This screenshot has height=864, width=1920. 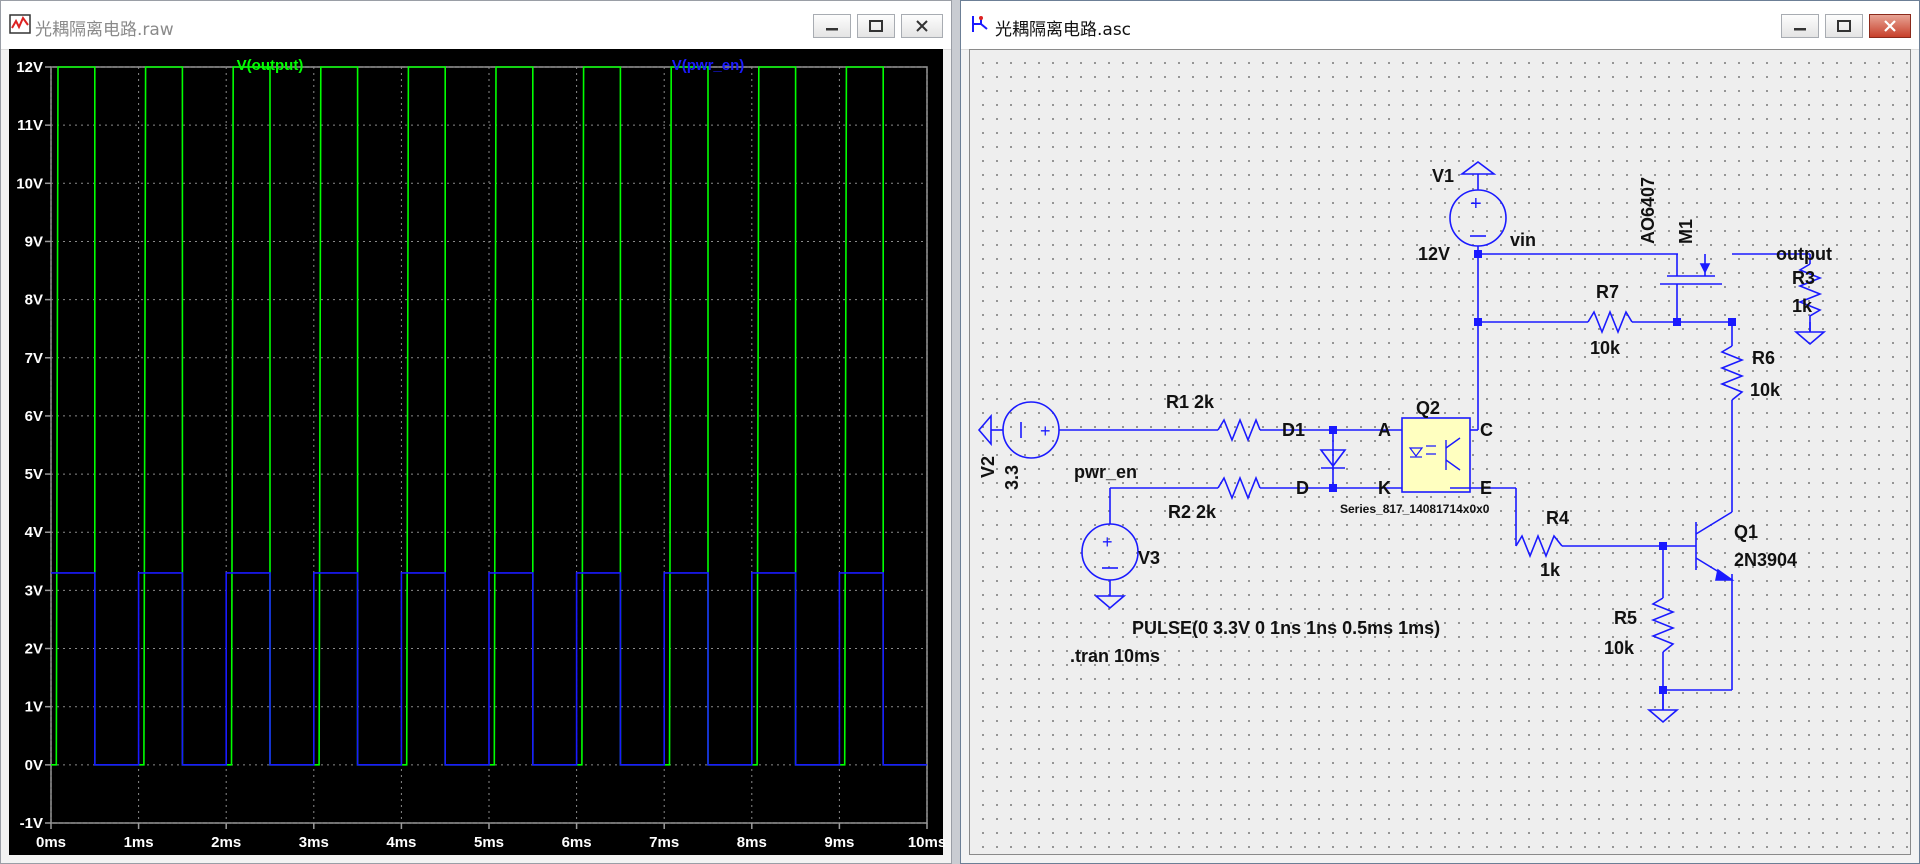 I want to click on x-tick-label: 5ms, so click(x=489, y=842).